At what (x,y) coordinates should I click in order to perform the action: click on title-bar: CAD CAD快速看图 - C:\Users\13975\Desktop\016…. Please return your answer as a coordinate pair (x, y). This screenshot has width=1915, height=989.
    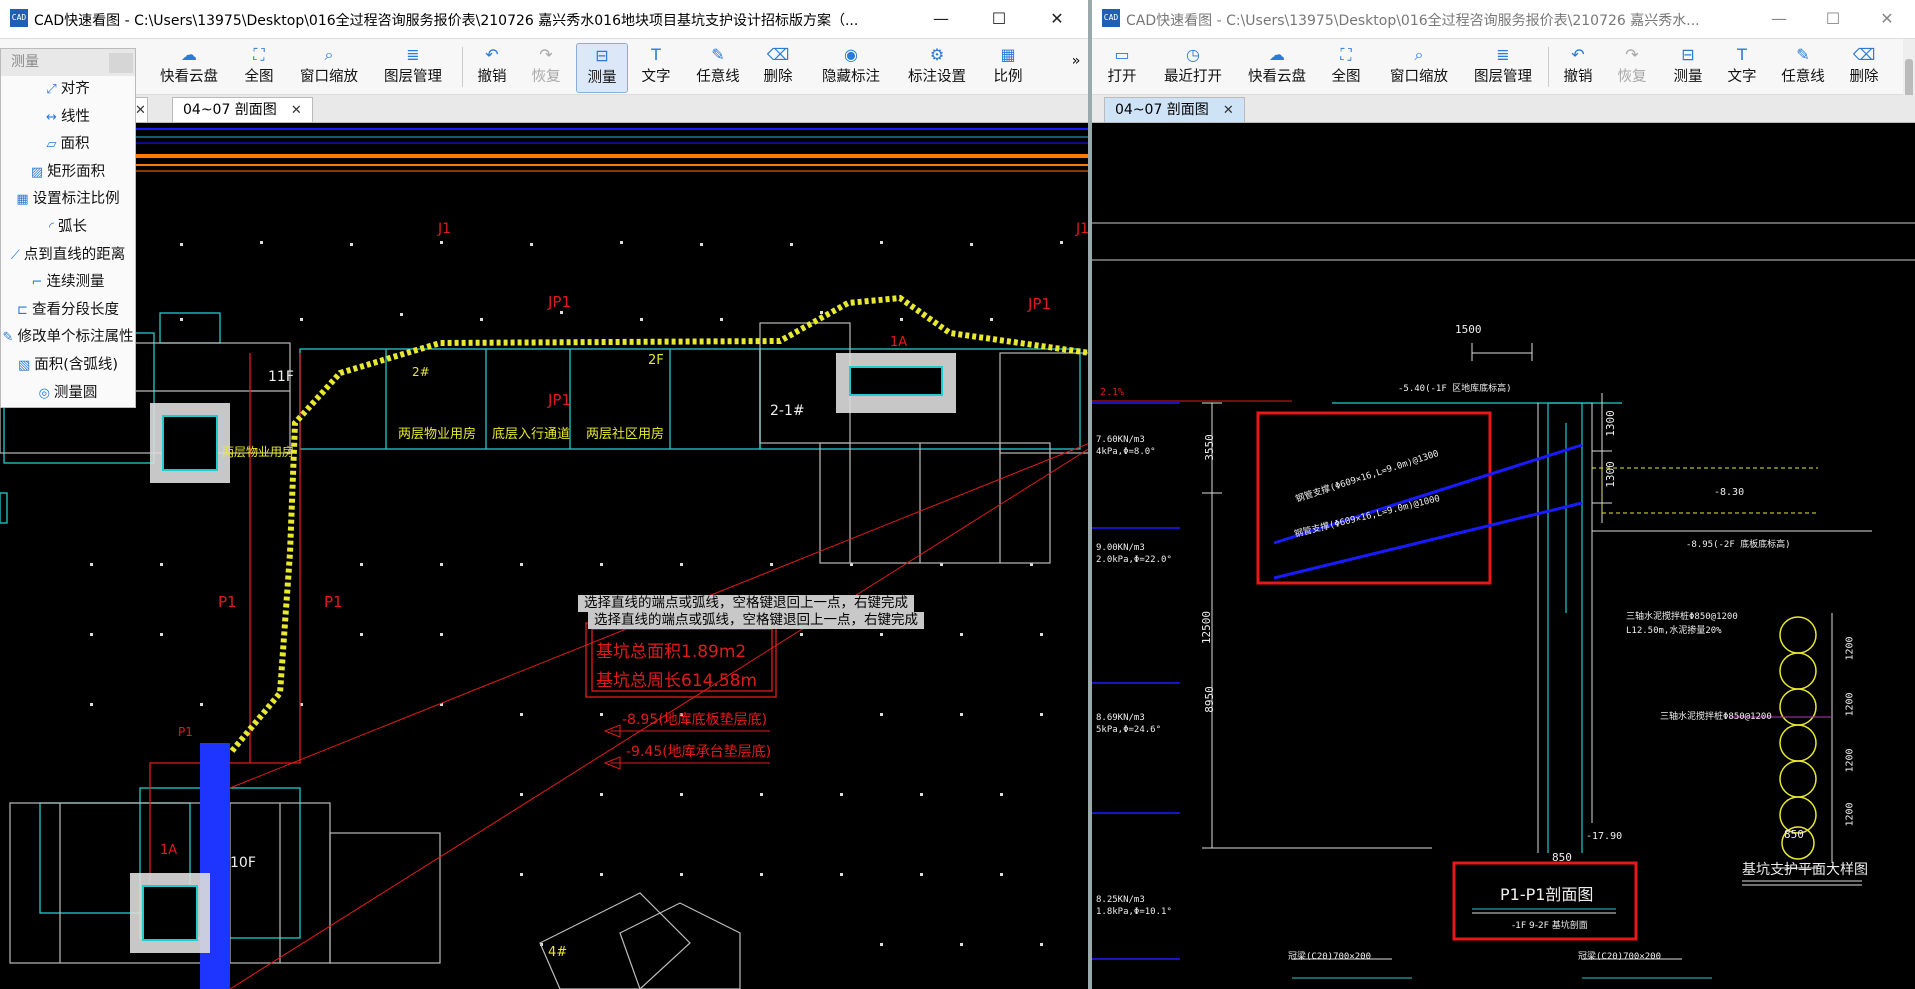
    Looking at the image, I should click on (545, 19).